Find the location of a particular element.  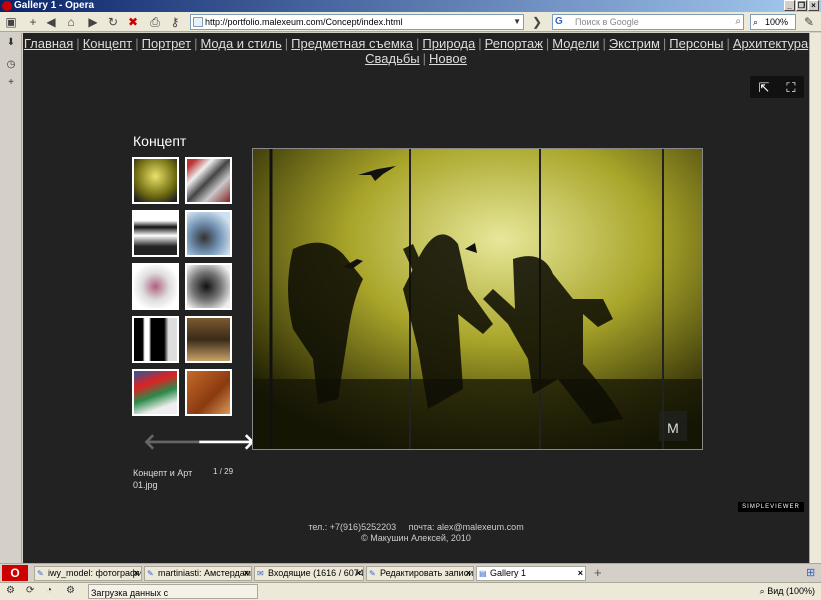

tab-3: ✉ Входящие (1616 / 6074... × is located at coordinates (309, 573).